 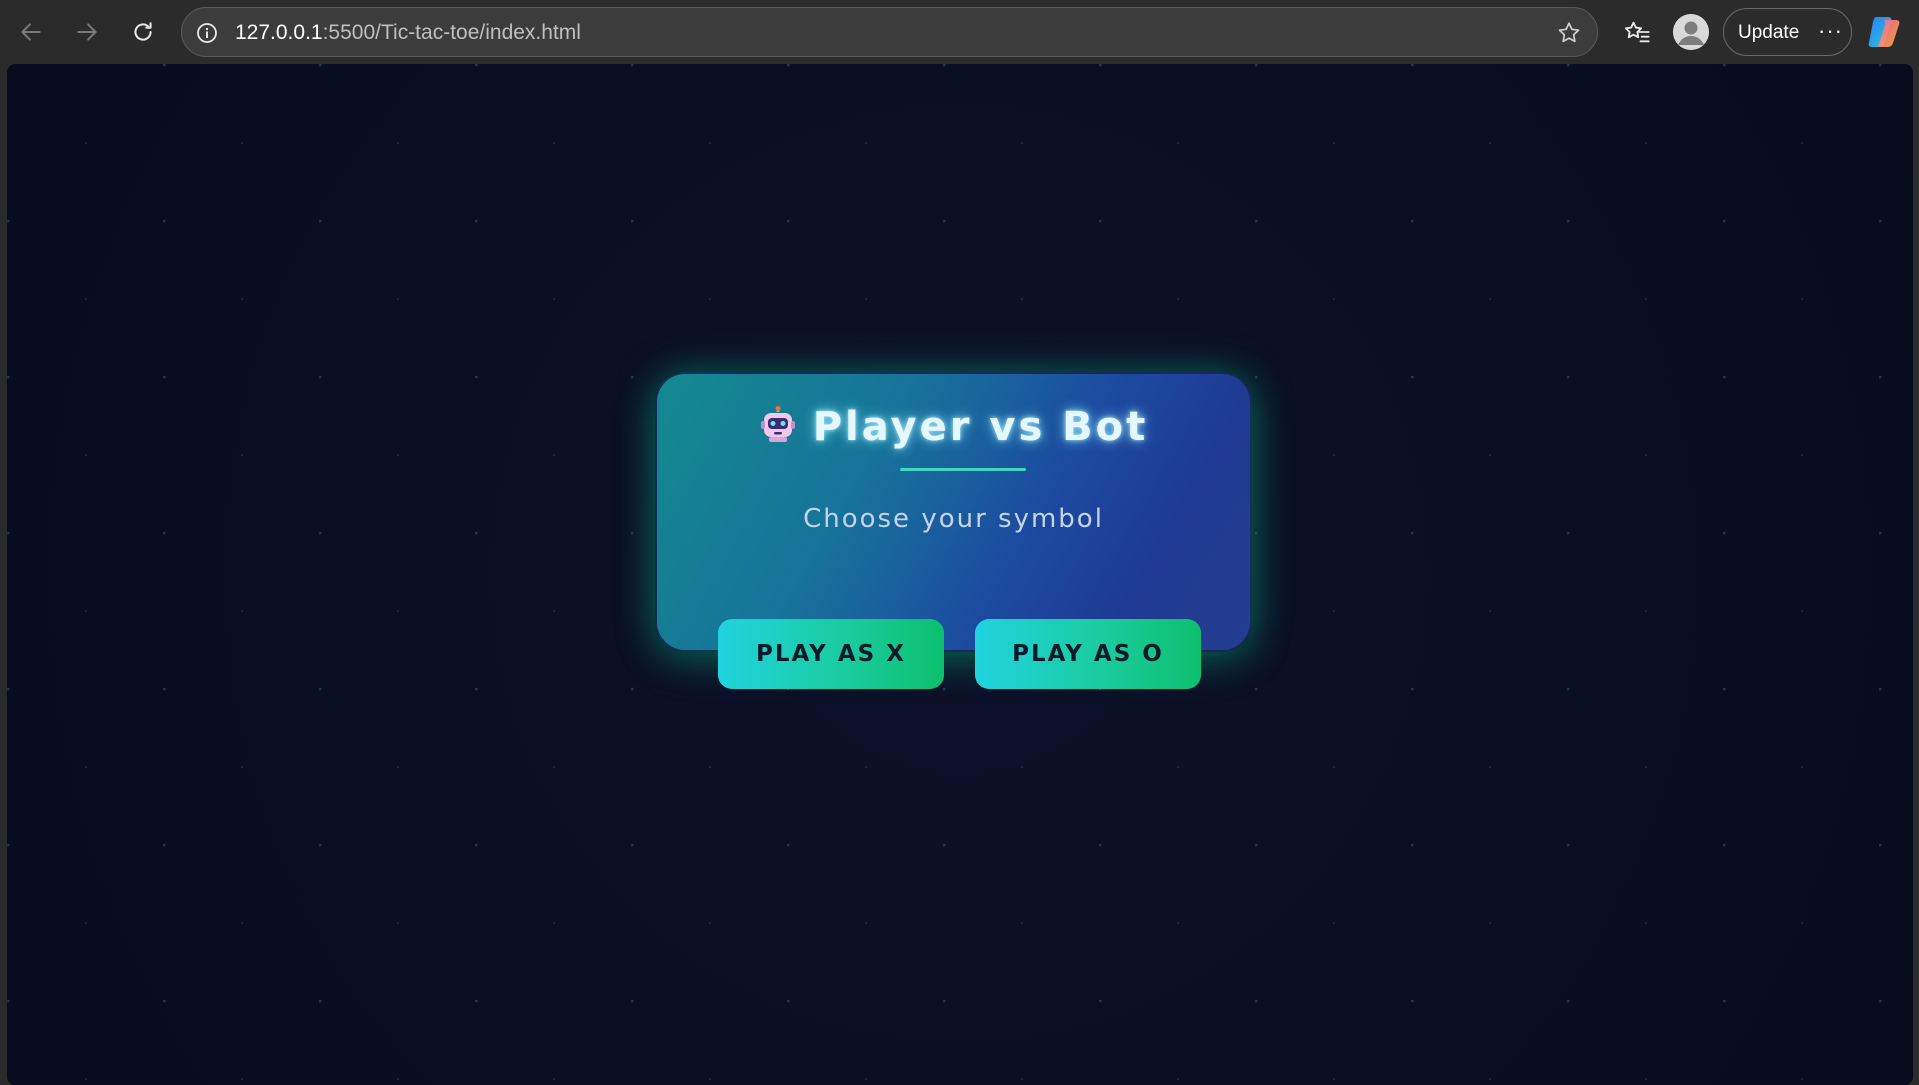 What do you see at coordinates (451, 32) in the screenshot?
I see `url-path: :5500/Tic-tac-toe/index.html` at bounding box center [451, 32].